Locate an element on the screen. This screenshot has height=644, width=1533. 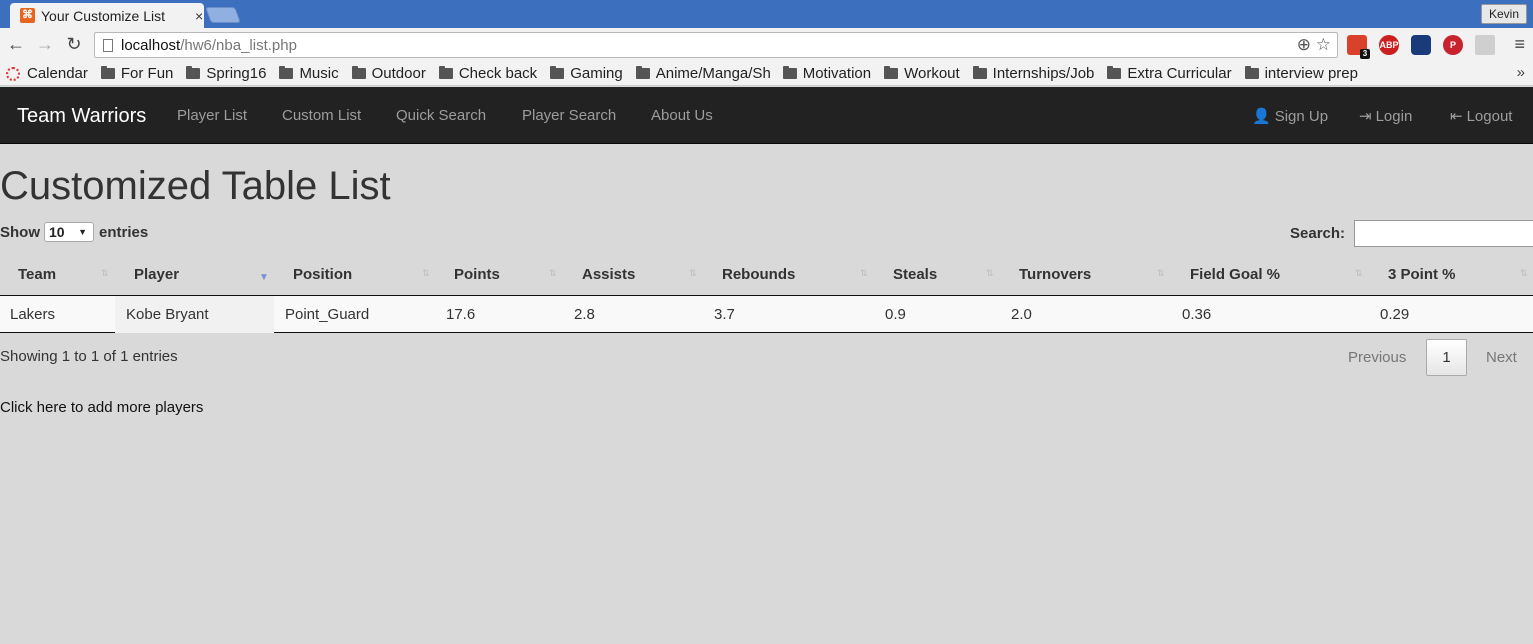
bookmark-label: Calendar is located at coordinates (57, 73).